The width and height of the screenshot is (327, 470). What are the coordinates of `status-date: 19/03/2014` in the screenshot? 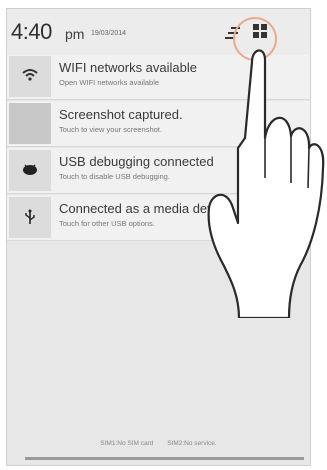 It's located at (109, 33).